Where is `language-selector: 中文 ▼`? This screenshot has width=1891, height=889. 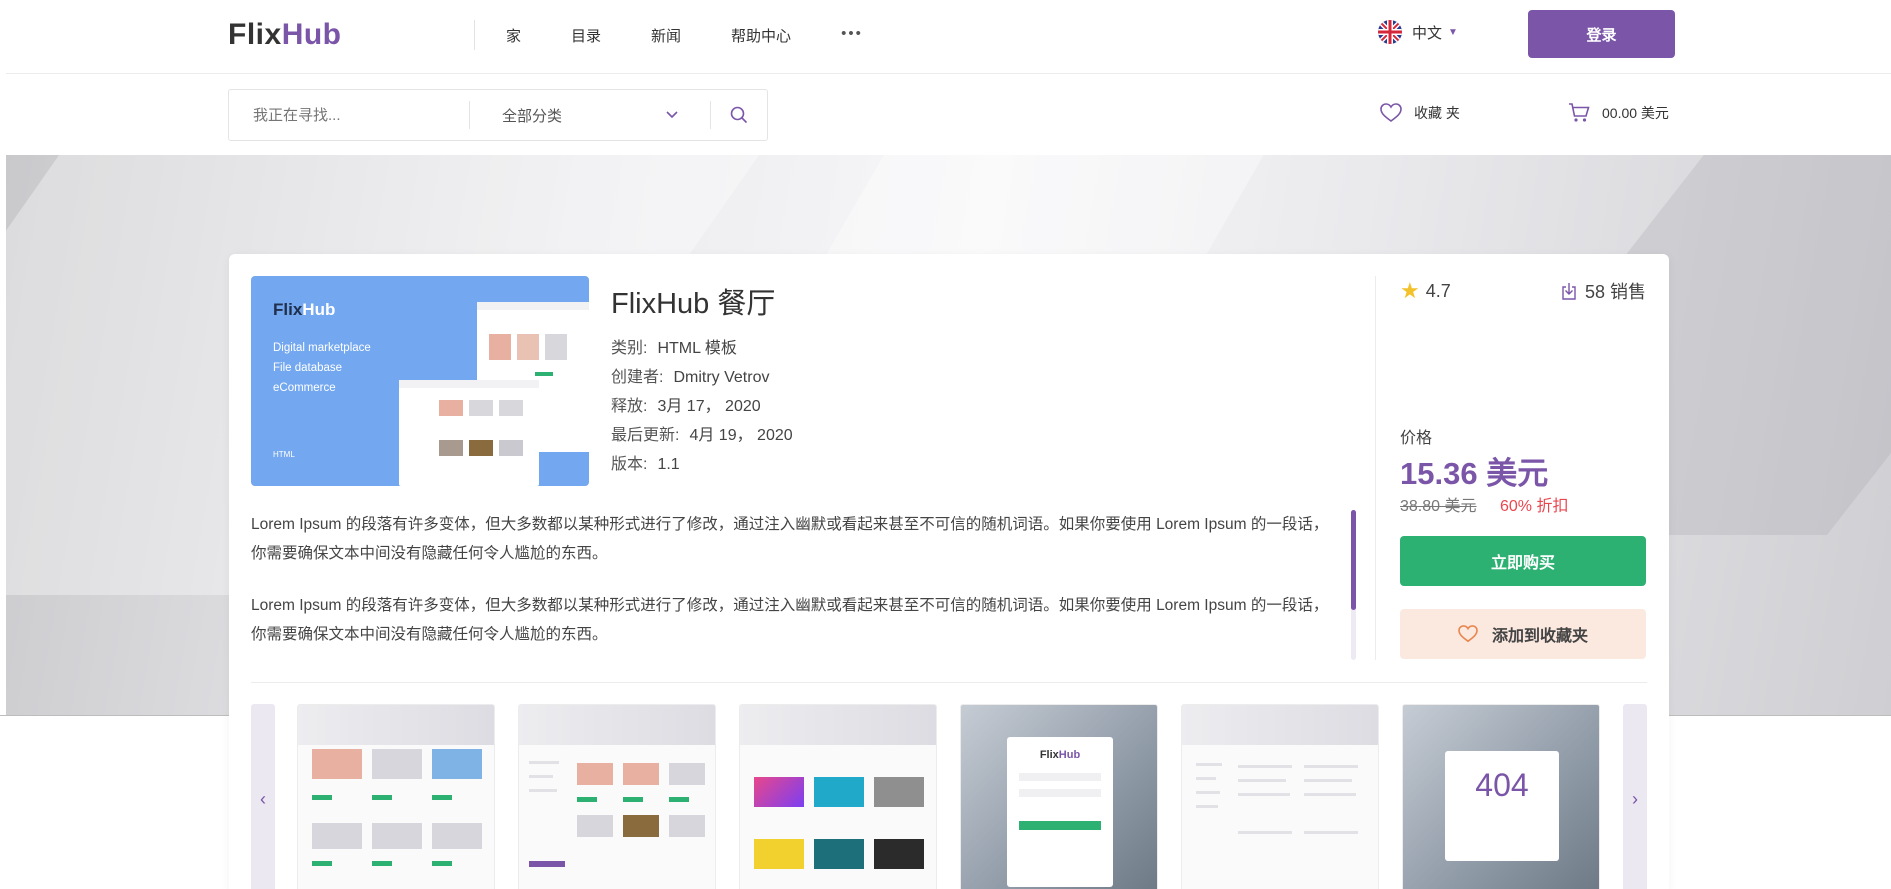
language-selector: 中文 ▼ is located at coordinates (1418, 32).